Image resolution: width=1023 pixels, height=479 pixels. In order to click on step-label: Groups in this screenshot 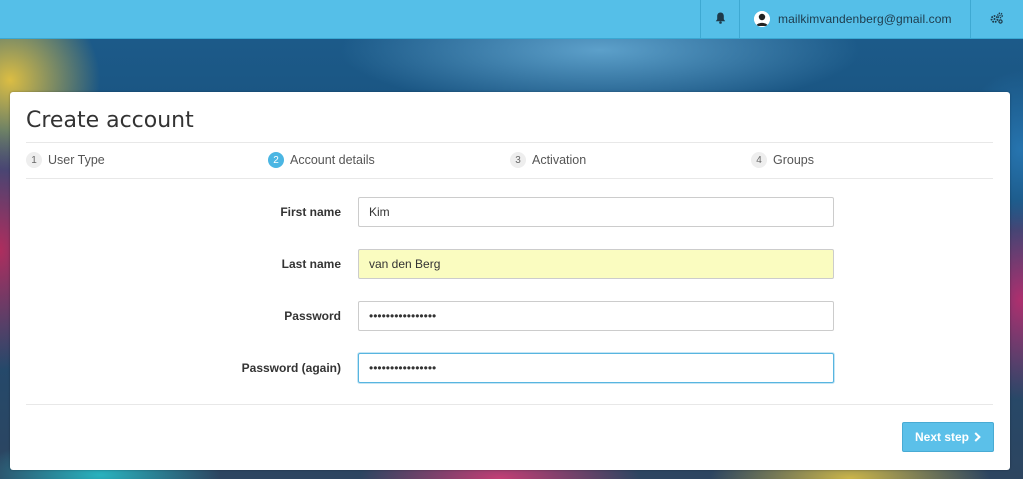, I will do `click(793, 160)`.